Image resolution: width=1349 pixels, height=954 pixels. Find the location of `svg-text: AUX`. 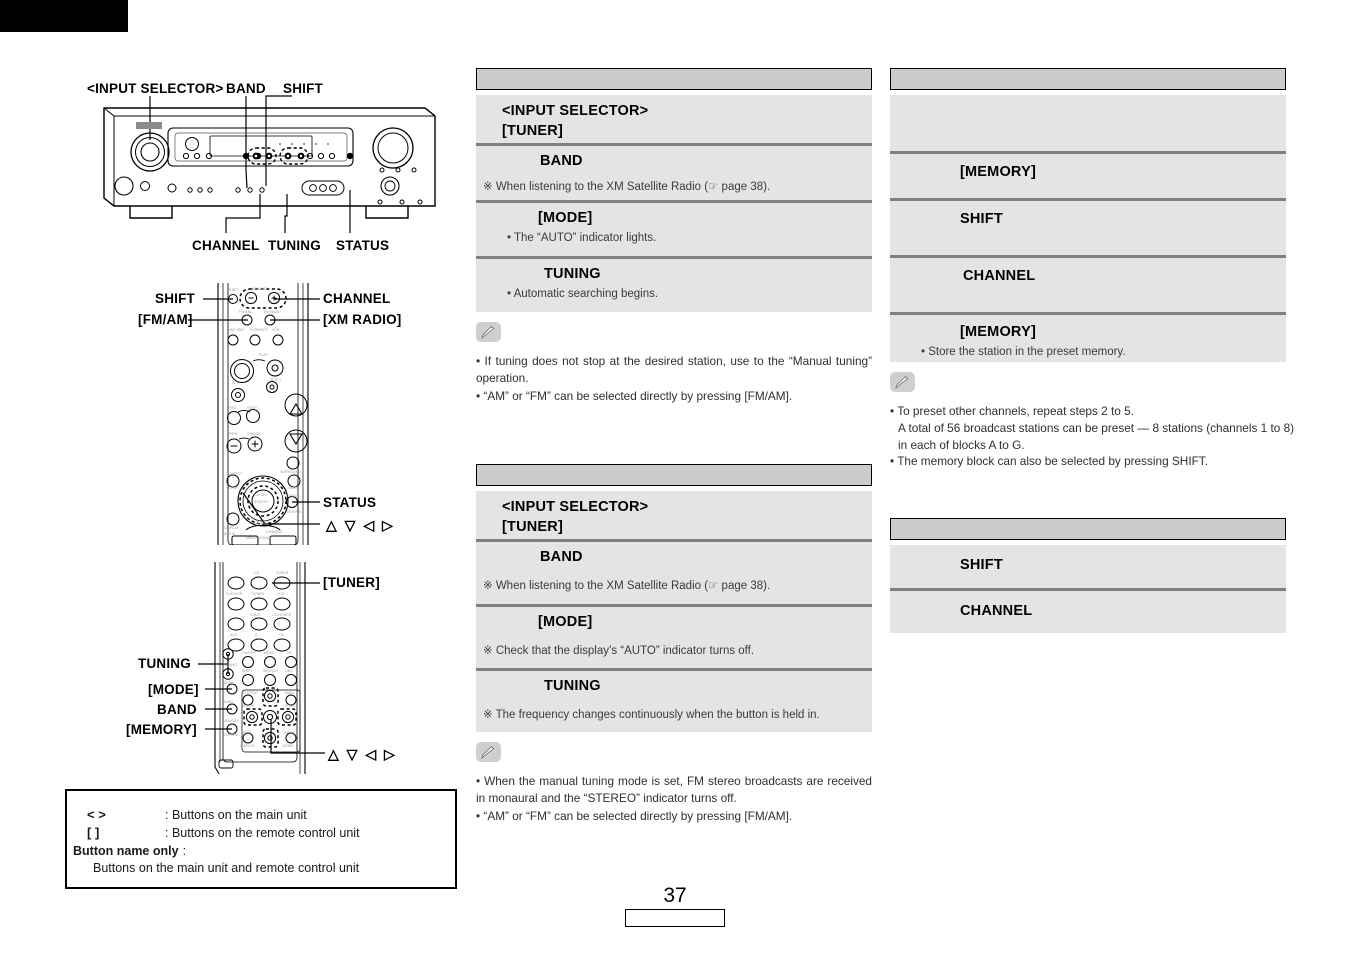

svg-text: AUX is located at coordinates (234, 635).